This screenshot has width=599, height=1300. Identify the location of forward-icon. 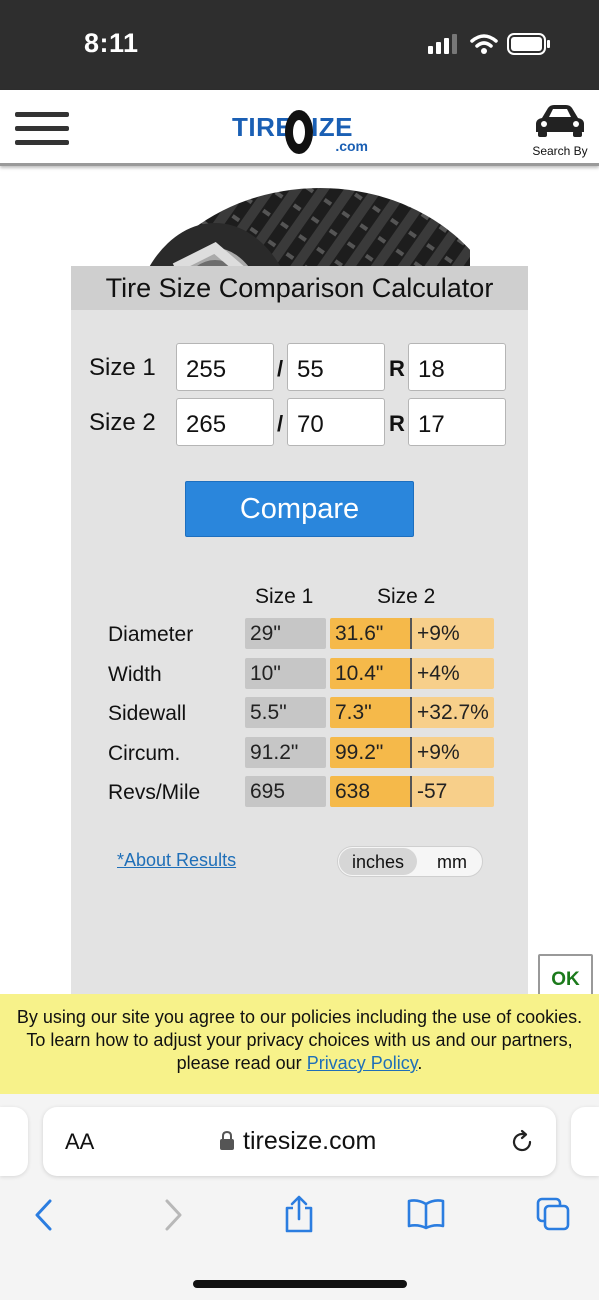
(173, 1215).